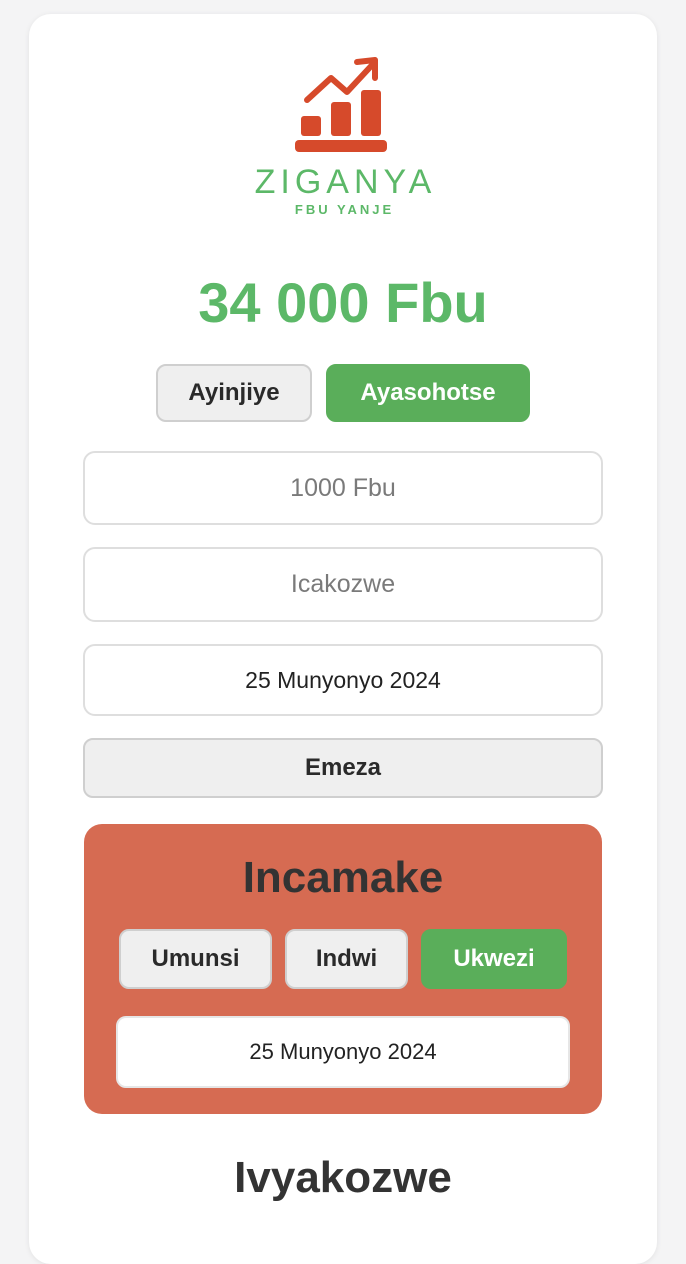 The height and width of the screenshot is (1264, 686). What do you see at coordinates (343, 768) in the screenshot?
I see `submit-button: Emeza` at bounding box center [343, 768].